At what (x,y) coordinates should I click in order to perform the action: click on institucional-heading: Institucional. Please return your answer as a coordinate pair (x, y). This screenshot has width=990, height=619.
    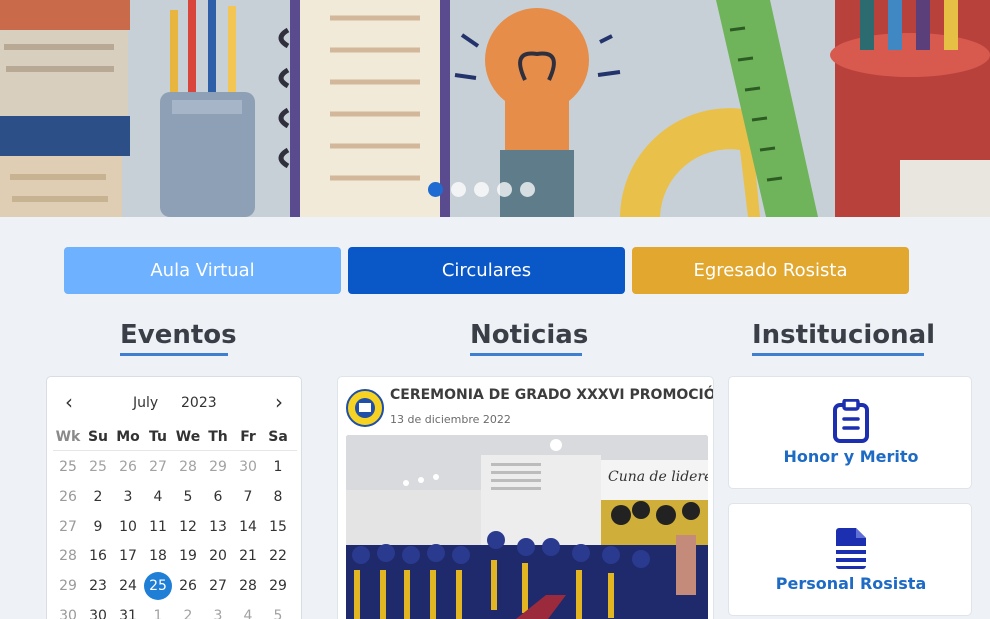
    Looking at the image, I should click on (843, 338).